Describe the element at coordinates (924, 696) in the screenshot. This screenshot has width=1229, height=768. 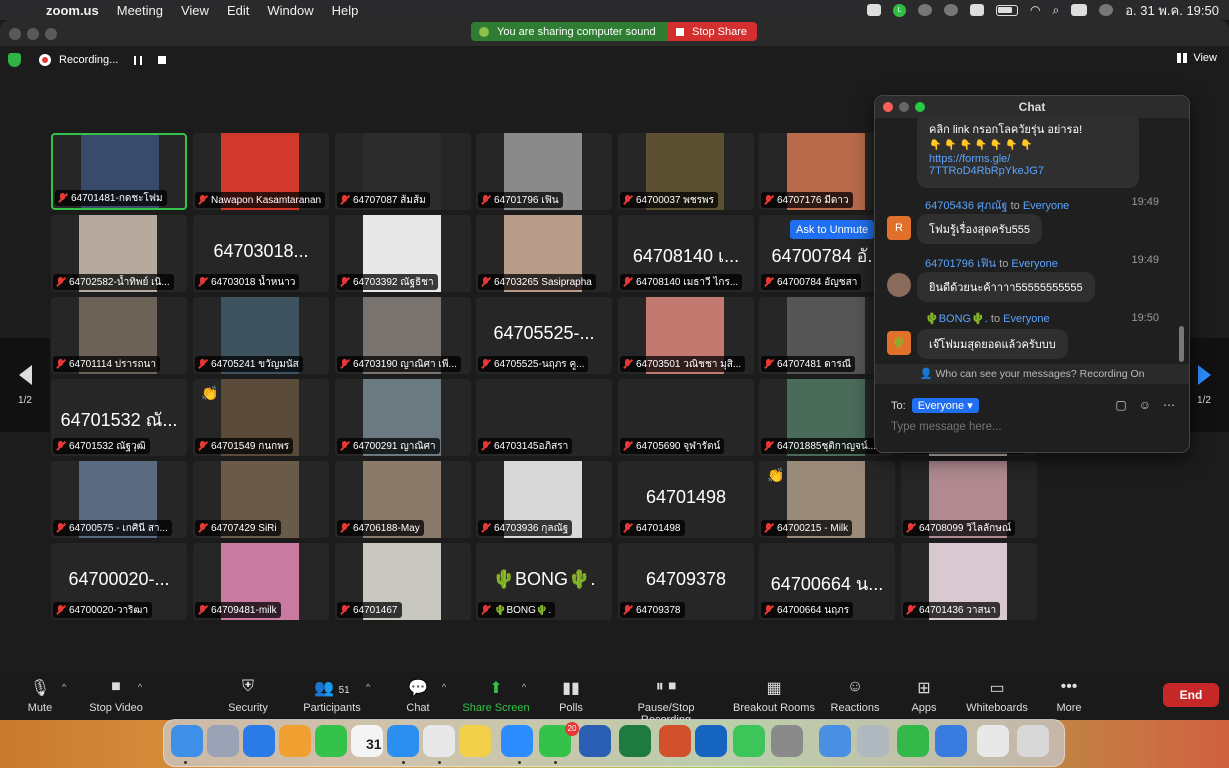
I see `apps-button: ⊞ Apps` at that location.